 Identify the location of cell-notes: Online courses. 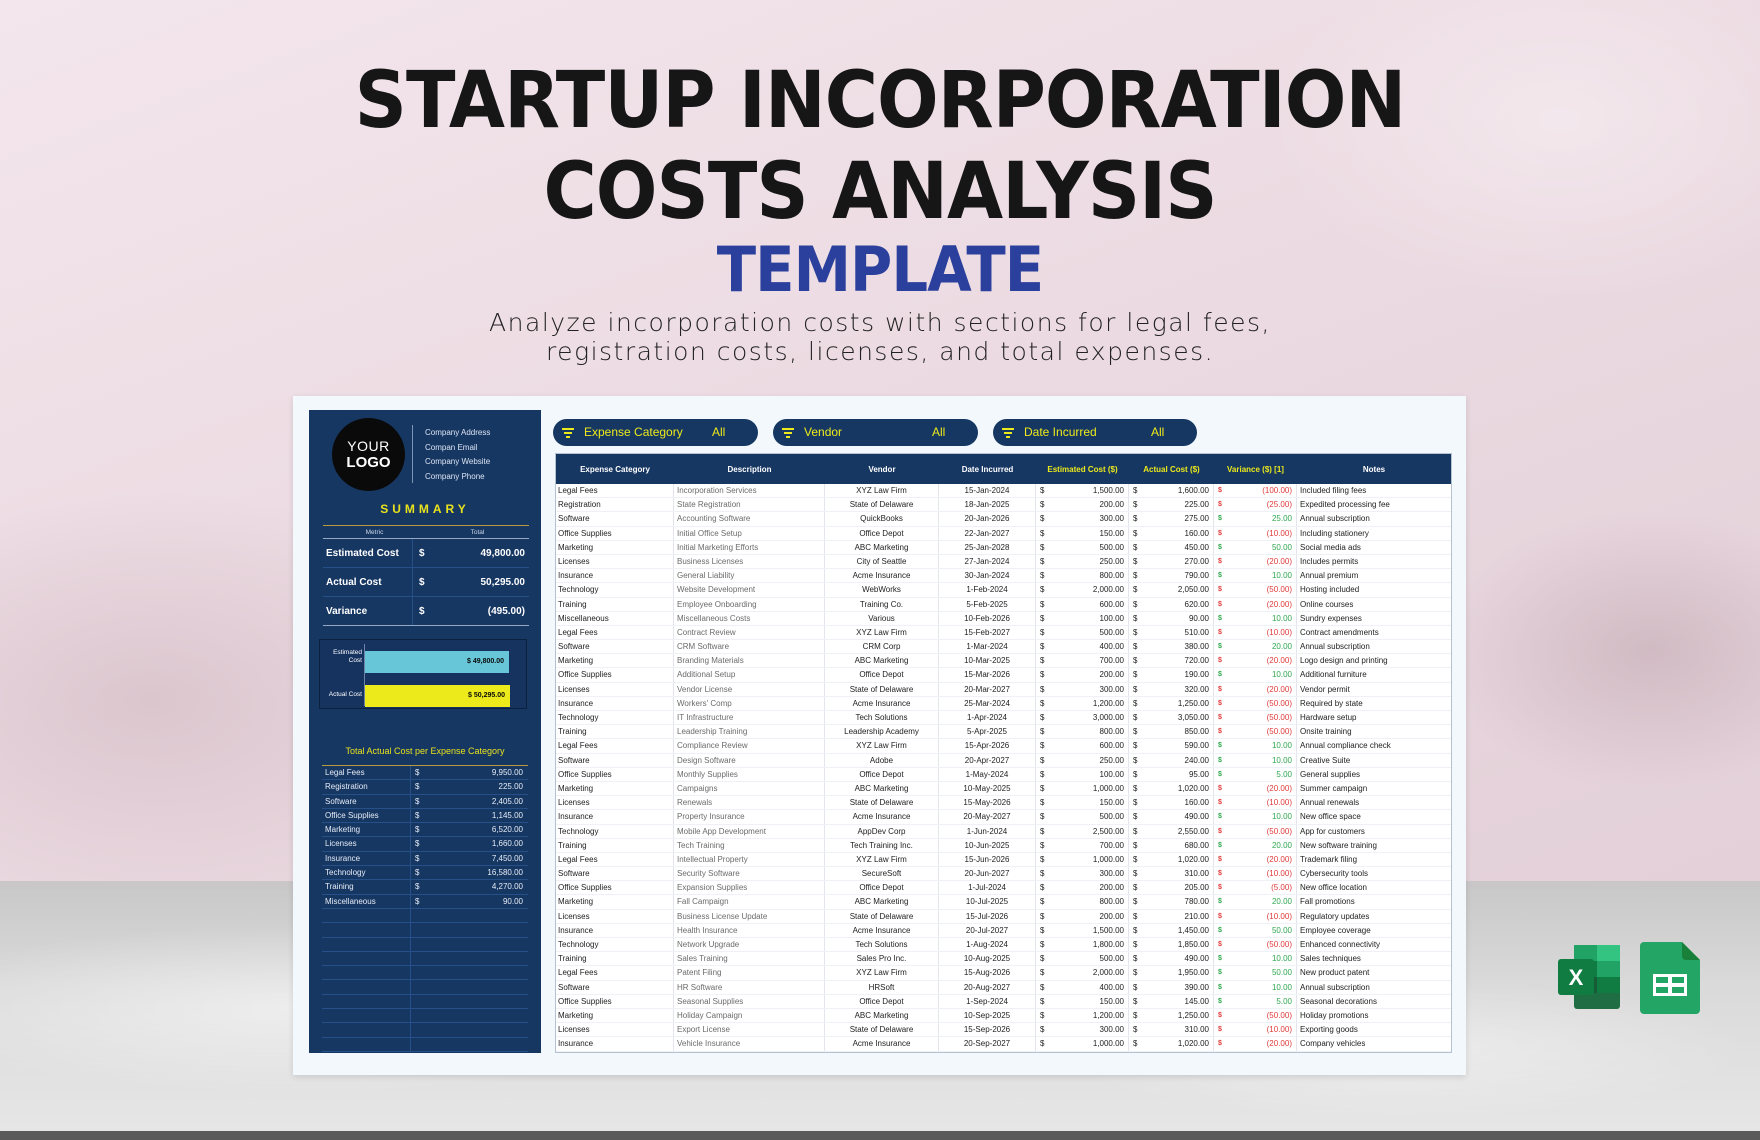
(1374, 604).